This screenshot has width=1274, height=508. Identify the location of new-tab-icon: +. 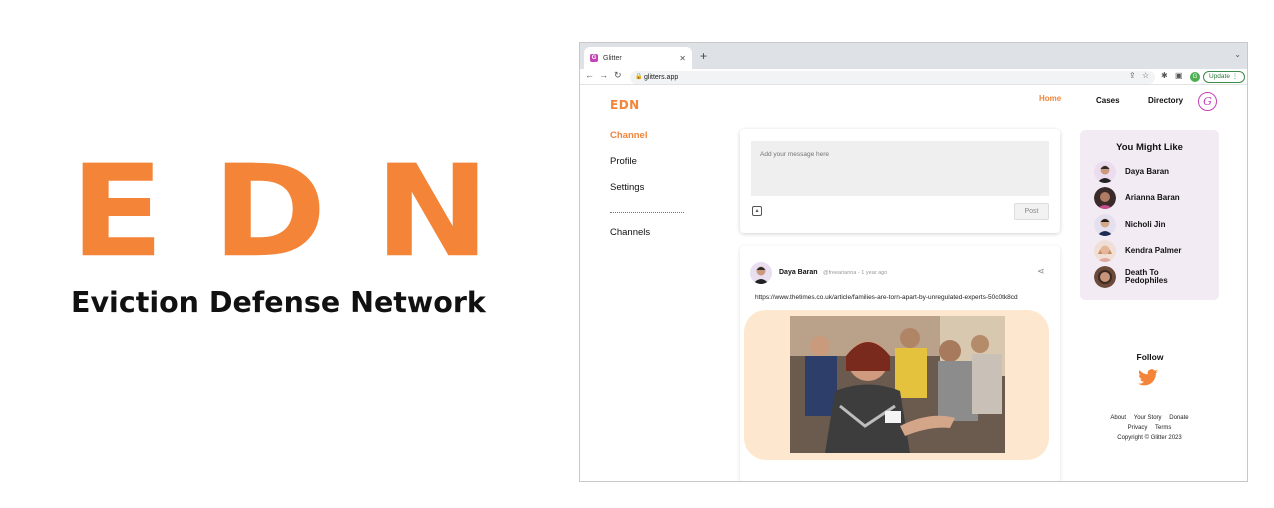
(703, 56).